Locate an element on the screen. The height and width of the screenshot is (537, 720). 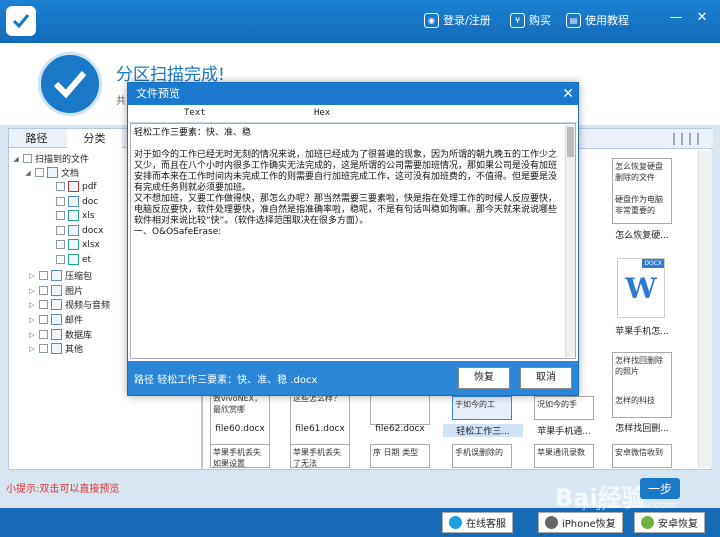
file-thumbnail: 安卓微信收到 is located at coordinates (642, 456).